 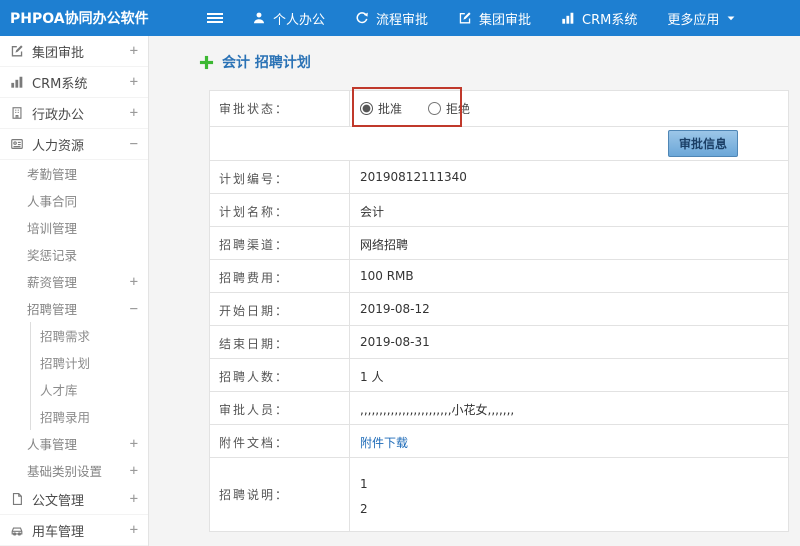 I want to click on sidebar-item-6: 培训管理, so click(x=74, y=227).